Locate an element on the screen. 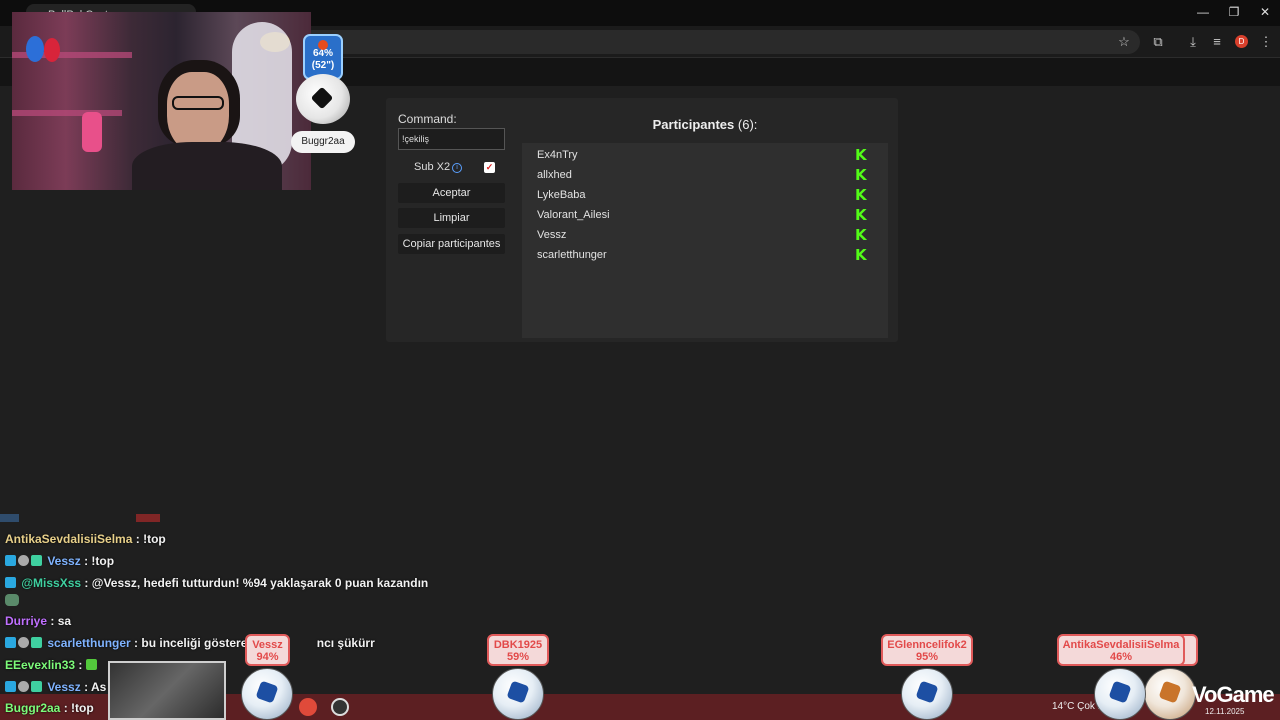 The width and height of the screenshot is (1280, 720). obs-taskbar-icon is located at coordinates (340, 707).